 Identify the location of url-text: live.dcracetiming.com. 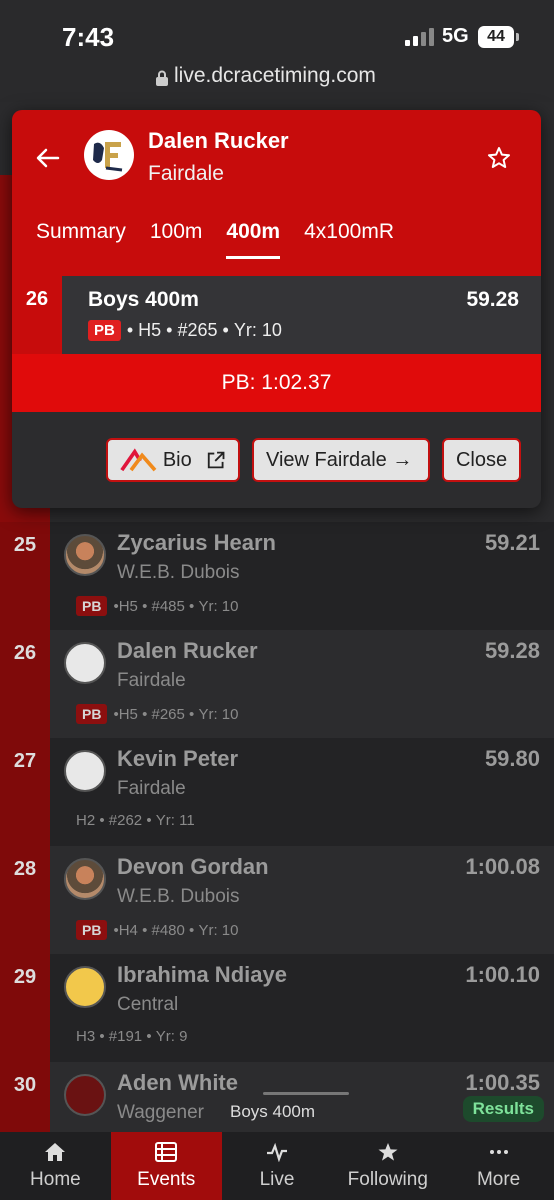
(275, 75).